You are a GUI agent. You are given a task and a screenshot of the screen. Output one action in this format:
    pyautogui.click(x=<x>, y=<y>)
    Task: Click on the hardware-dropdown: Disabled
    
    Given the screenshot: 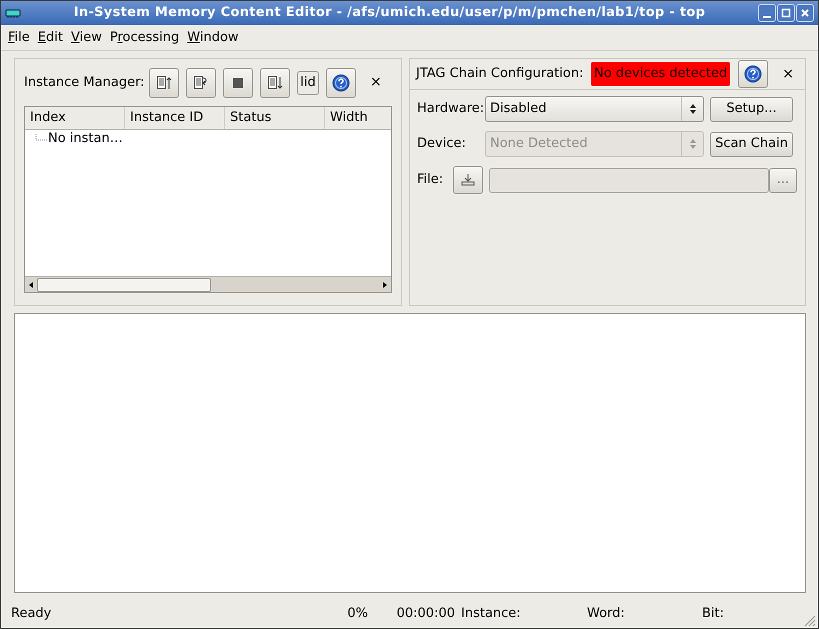 What is the action you would take?
    pyautogui.click(x=594, y=109)
    